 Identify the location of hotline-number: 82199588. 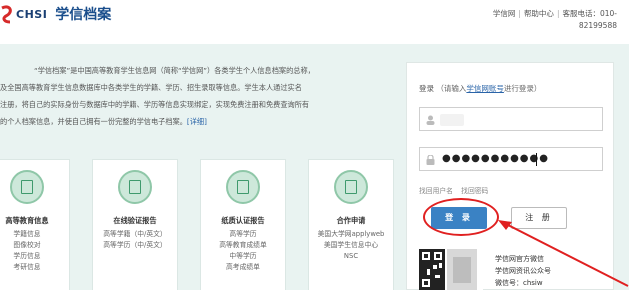
(597, 25).